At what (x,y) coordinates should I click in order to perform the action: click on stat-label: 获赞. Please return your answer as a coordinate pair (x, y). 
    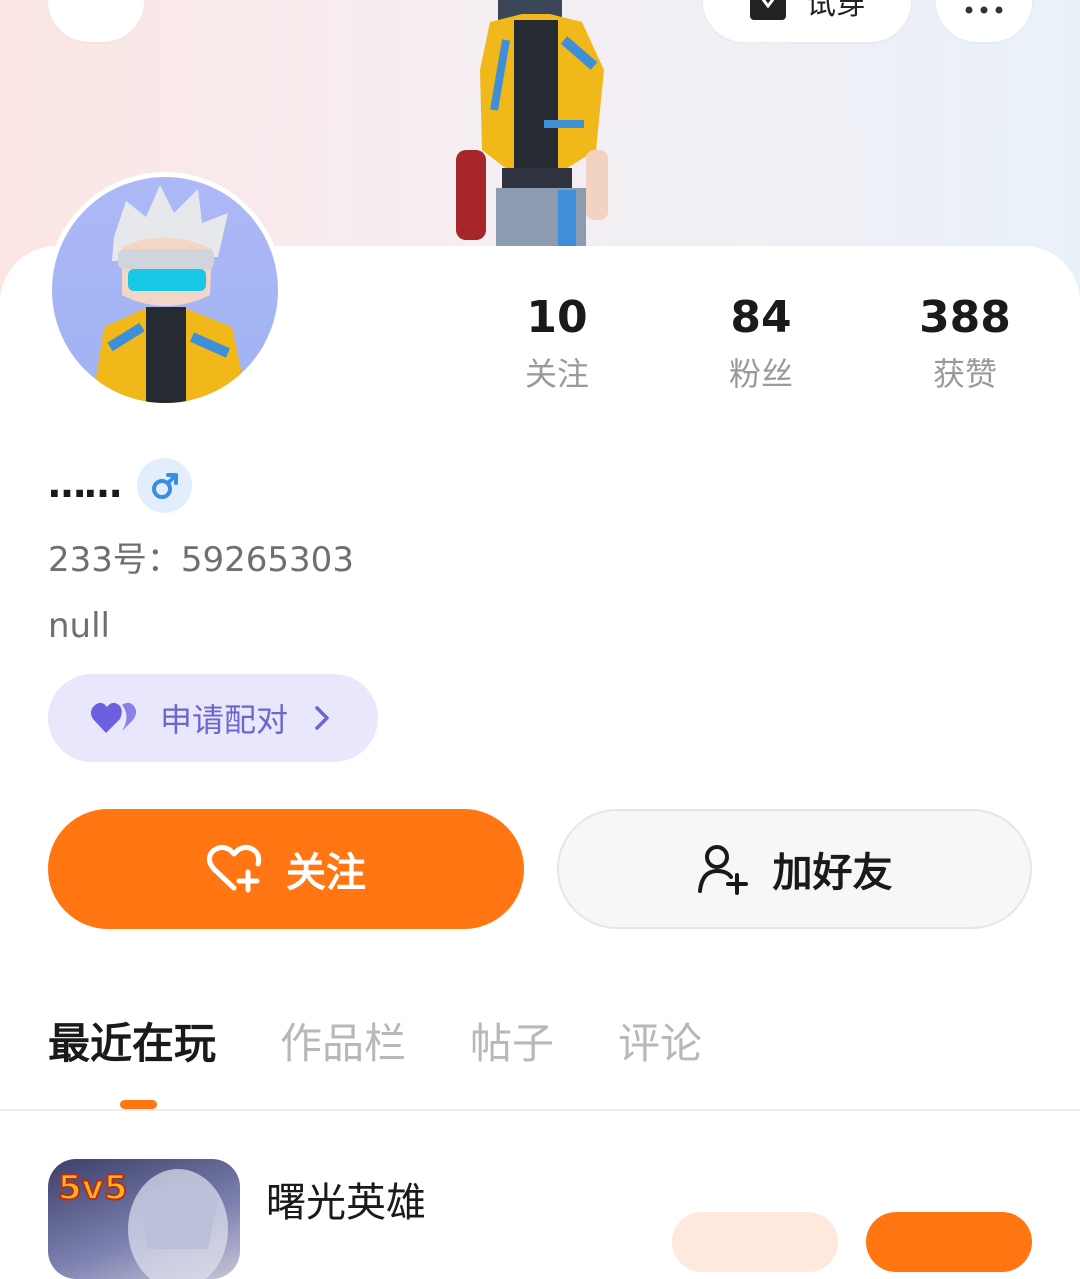
    Looking at the image, I should click on (964, 374).